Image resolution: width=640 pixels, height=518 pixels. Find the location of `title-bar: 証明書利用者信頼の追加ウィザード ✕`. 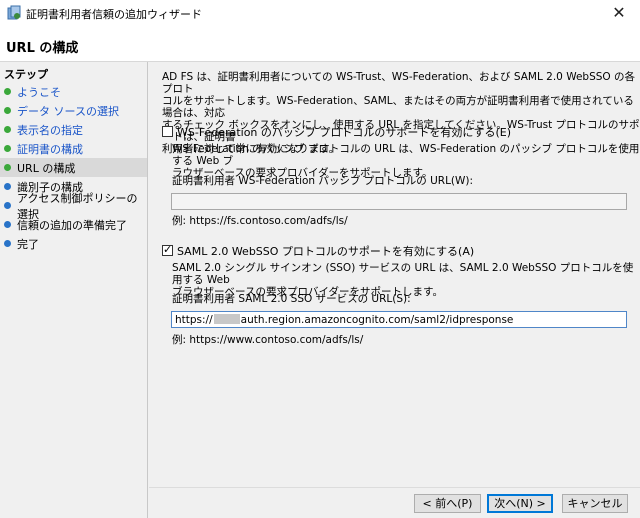

title-bar: 証明書利用者信頼の追加ウィザード ✕ is located at coordinates (320, 13).